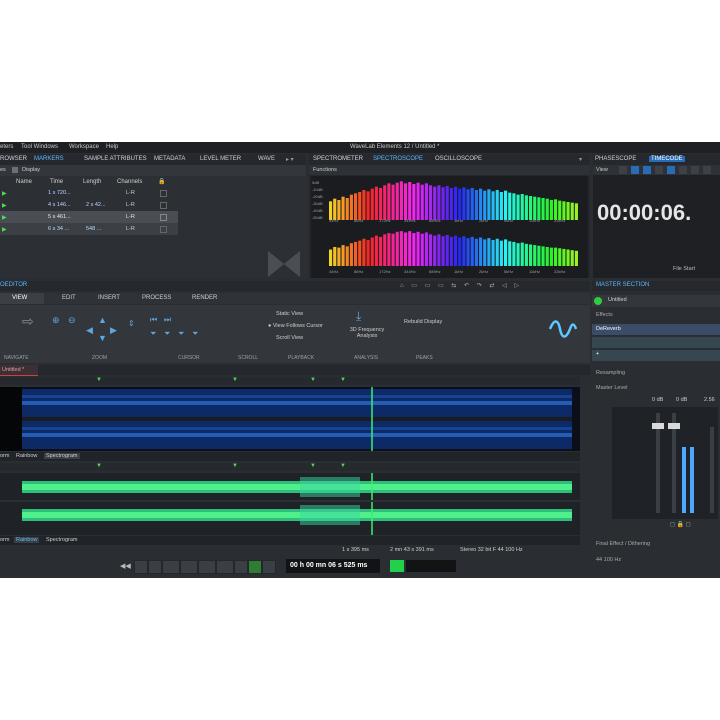 Image resolution: width=720 pixels, height=720 pixels. I want to click on tab-insert: INSERT, so click(109, 298).